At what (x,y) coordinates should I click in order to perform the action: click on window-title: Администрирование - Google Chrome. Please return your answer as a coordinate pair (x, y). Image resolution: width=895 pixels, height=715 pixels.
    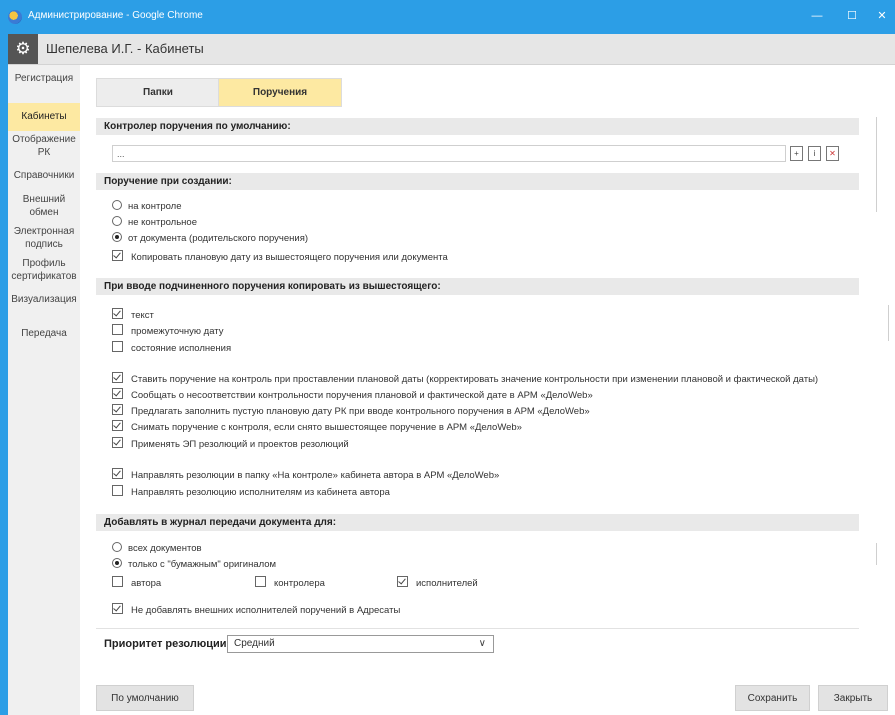
    Looking at the image, I should click on (115, 15).